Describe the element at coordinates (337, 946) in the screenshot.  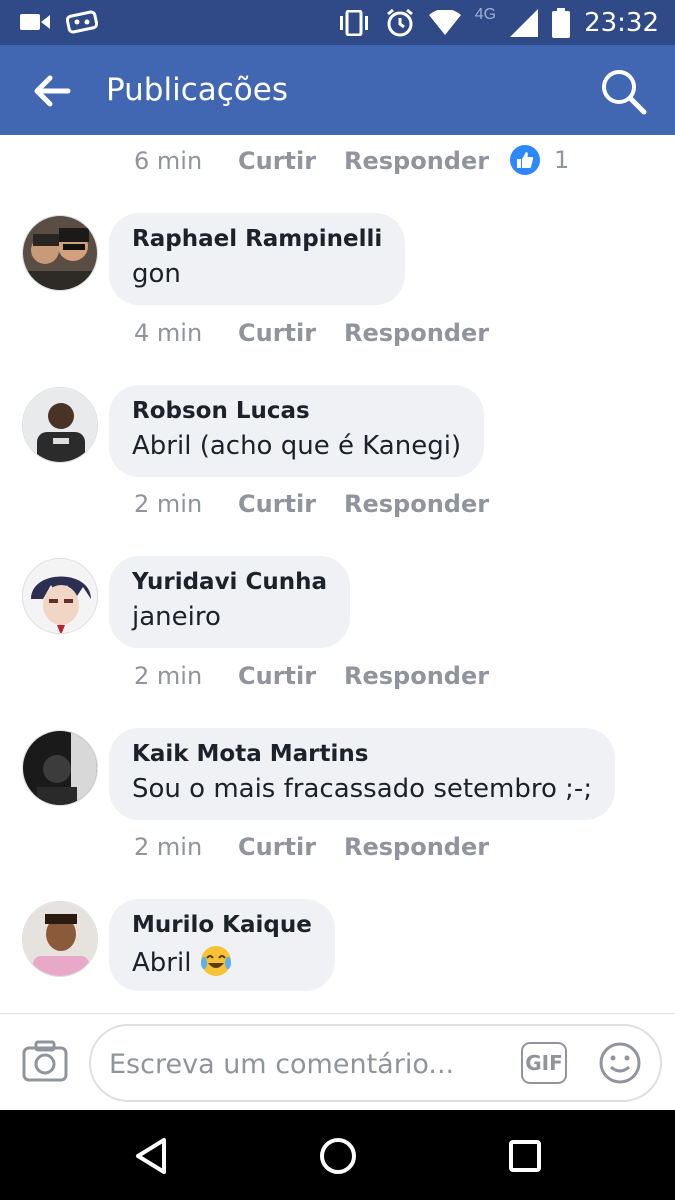
I see `comment-item: Murilo Kaique Abril` at that location.